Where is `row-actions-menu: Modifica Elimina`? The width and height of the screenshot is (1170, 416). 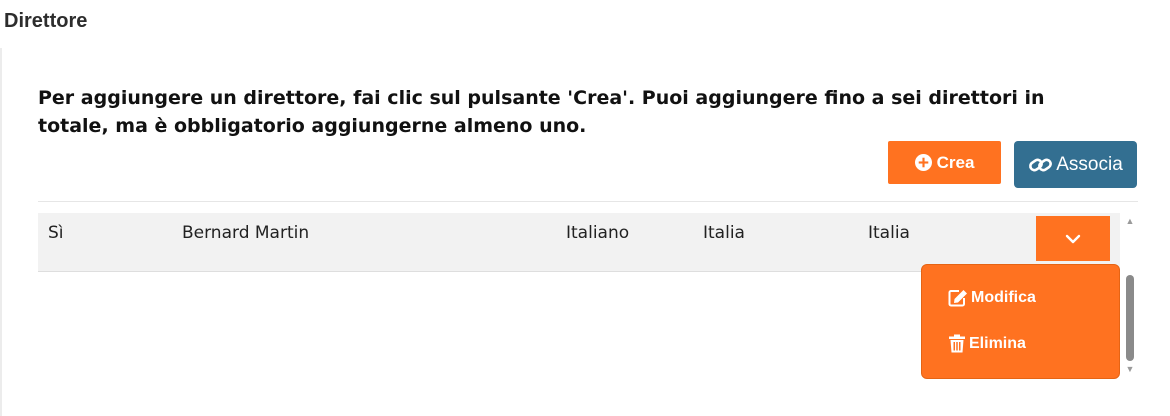 row-actions-menu: Modifica Elimina is located at coordinates (1020, 321).